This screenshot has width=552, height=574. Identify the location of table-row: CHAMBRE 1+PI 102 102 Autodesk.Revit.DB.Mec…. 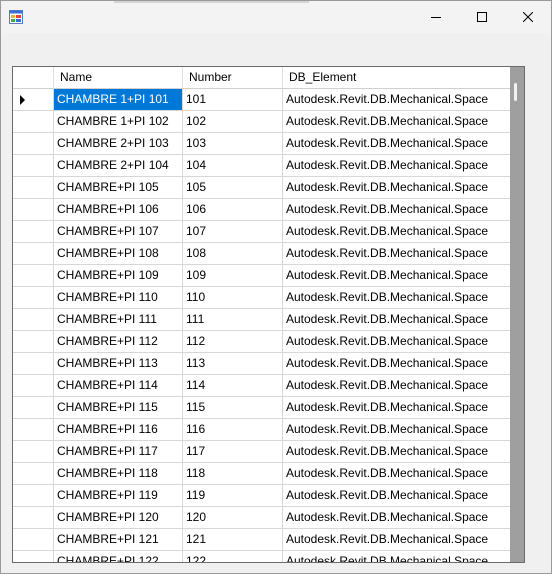
(261, 122).